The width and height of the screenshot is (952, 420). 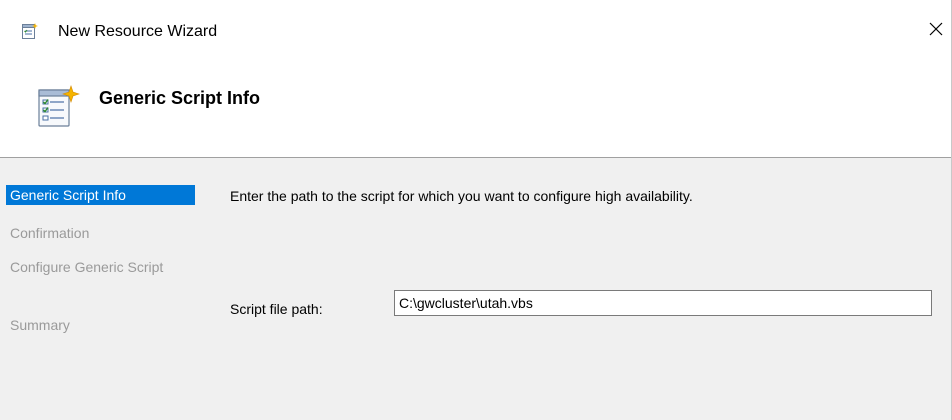 What do you see at coordinates (30, 31) in the screenshot?
I see `wizard-icon` at bounding box center [30, 31].